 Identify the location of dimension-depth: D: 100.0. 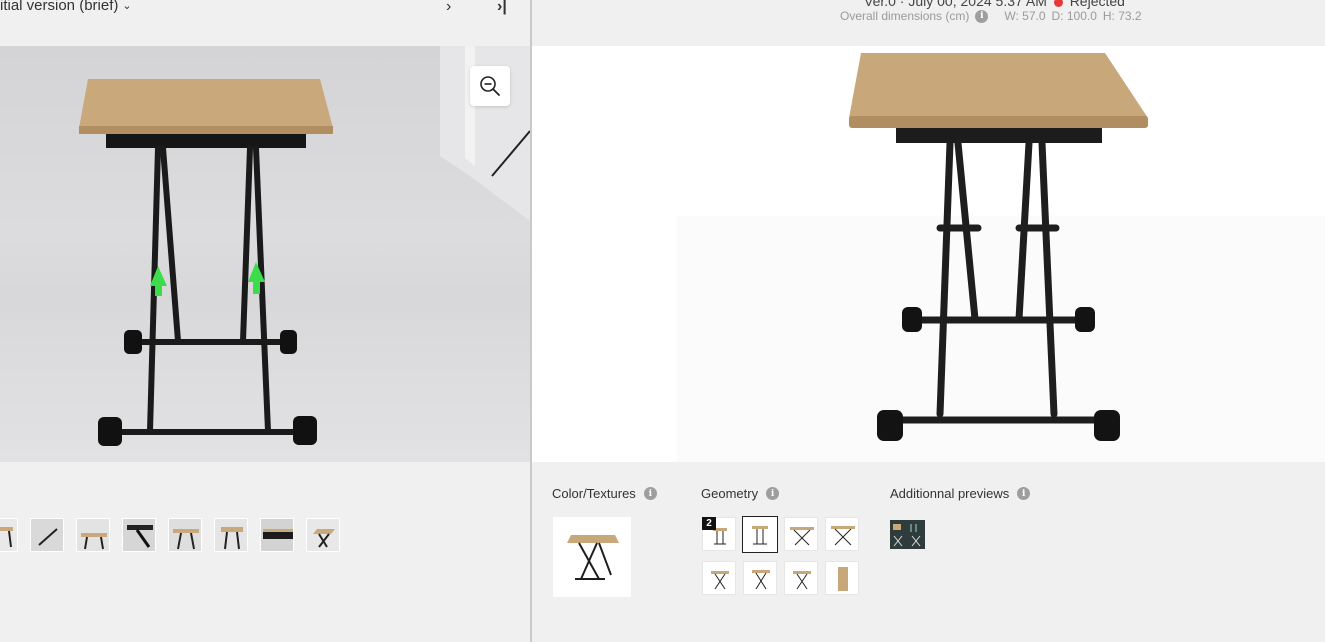
(1074, 16).